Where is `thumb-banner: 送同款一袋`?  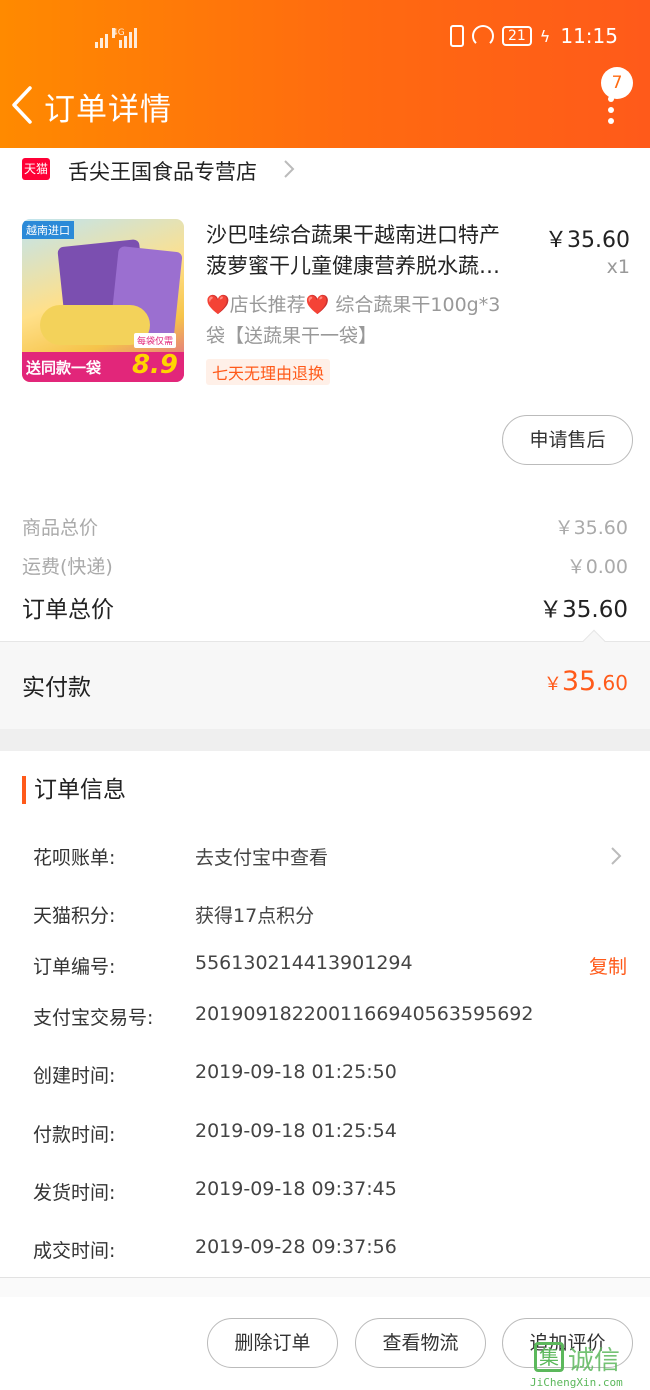 thumb-banner: 送同款一袋 is located at coordinates (64, 368).